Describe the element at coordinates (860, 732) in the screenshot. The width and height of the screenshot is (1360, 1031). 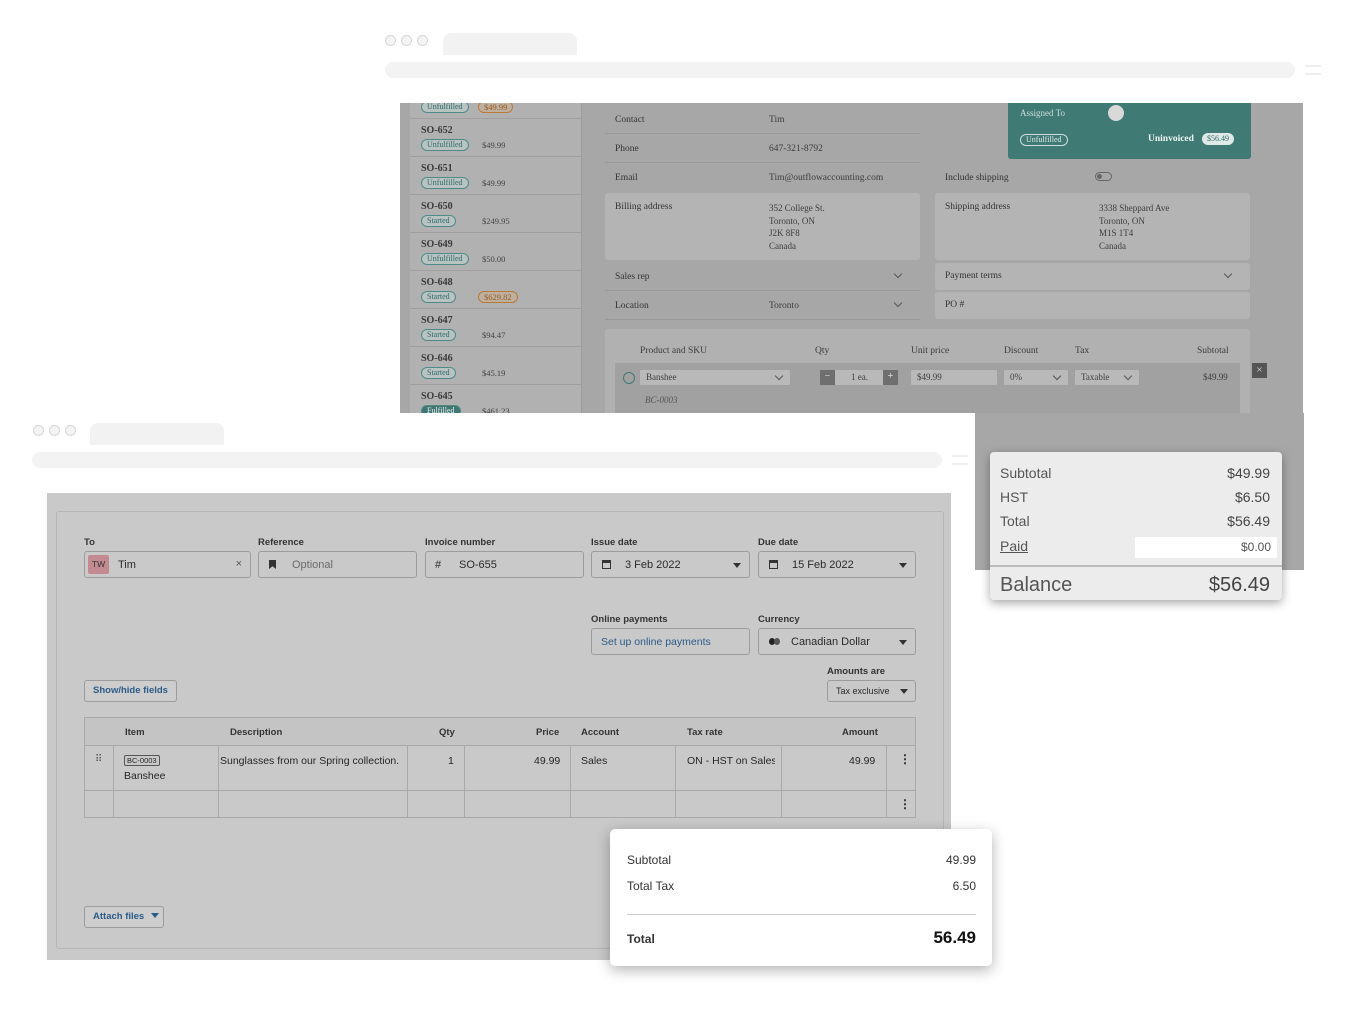
I see `col-amount: Amount` at that location.